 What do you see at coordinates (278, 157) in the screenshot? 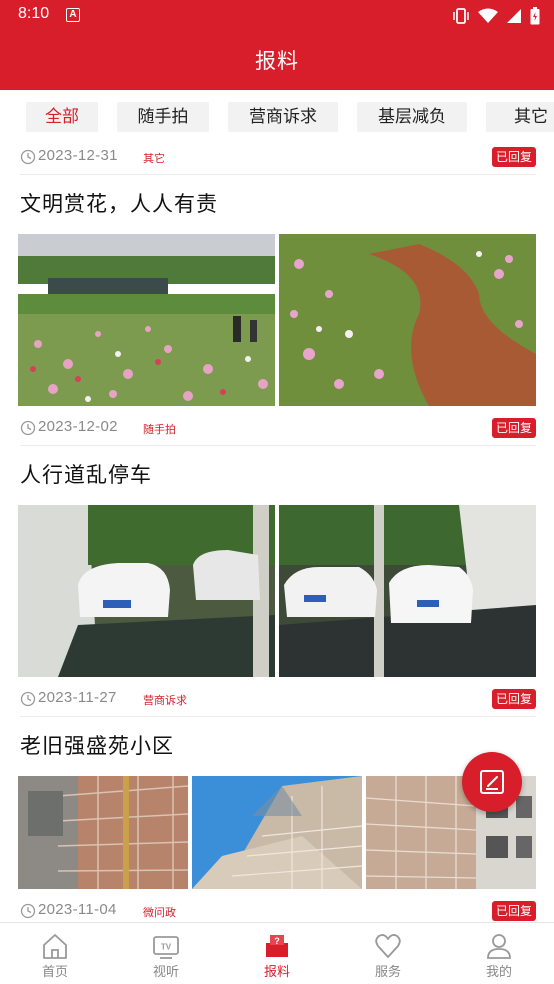
I see `post-meta: 2023-12-31 其它 已回复` at bounding box center [278, 157].